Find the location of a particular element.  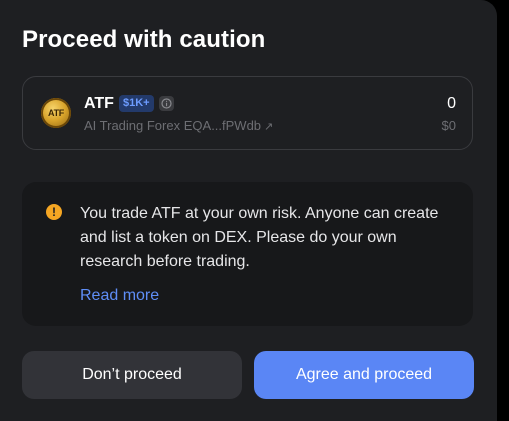

dialog-title: Proceed with caution is located at coordinates (144, 39).